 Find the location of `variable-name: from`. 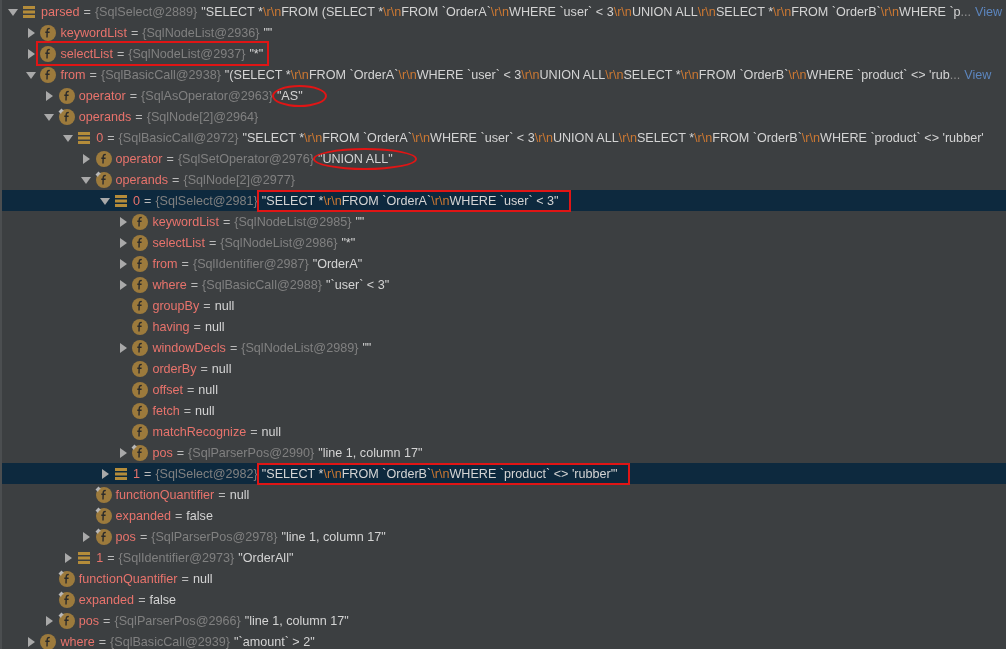

variable-name: from is located at coordinates (73, 74).